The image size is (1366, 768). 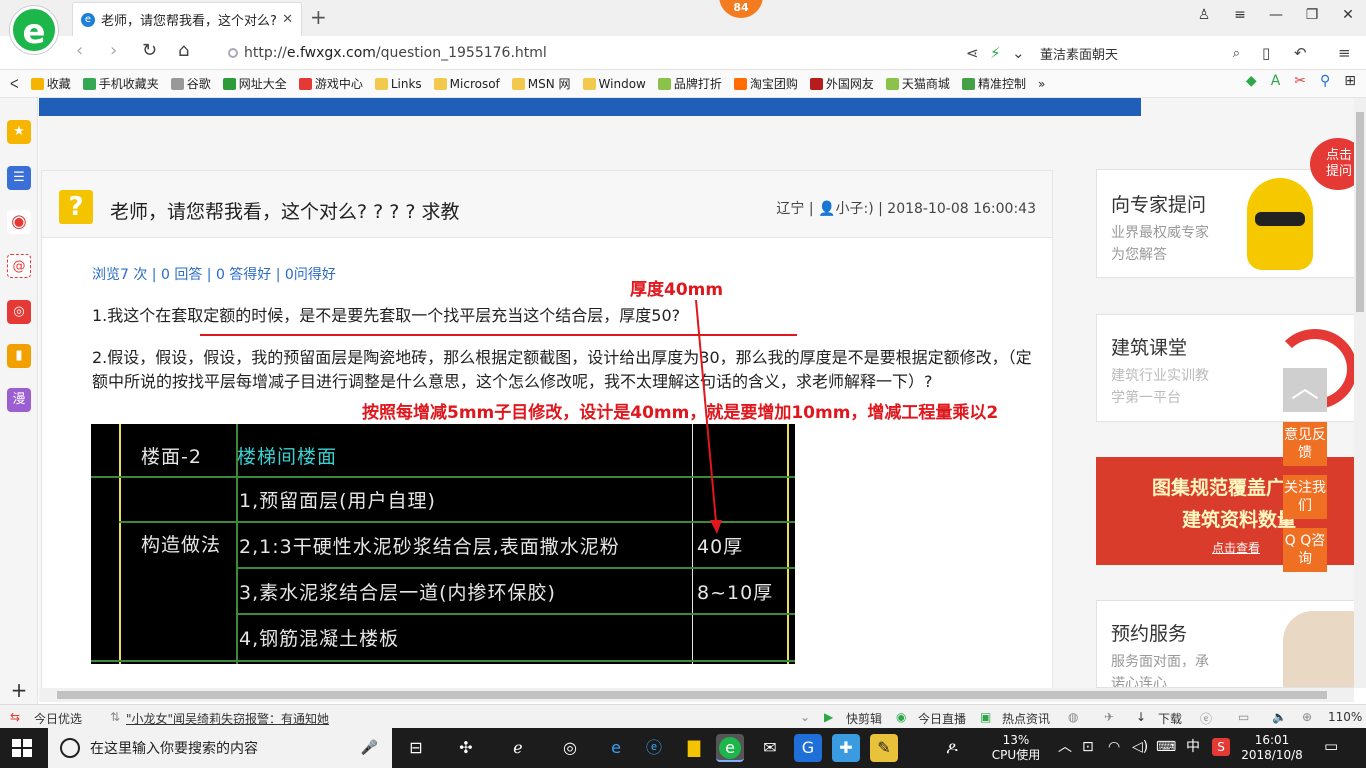 I want to click on wifi-icon: ◠, so click(x=1114, y=747).